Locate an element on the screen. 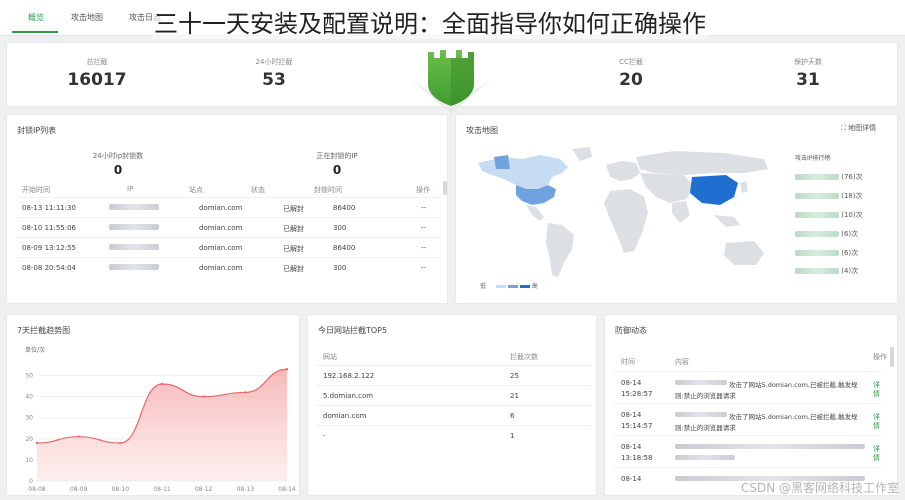  region-russia is located at coordinates (702, 163).